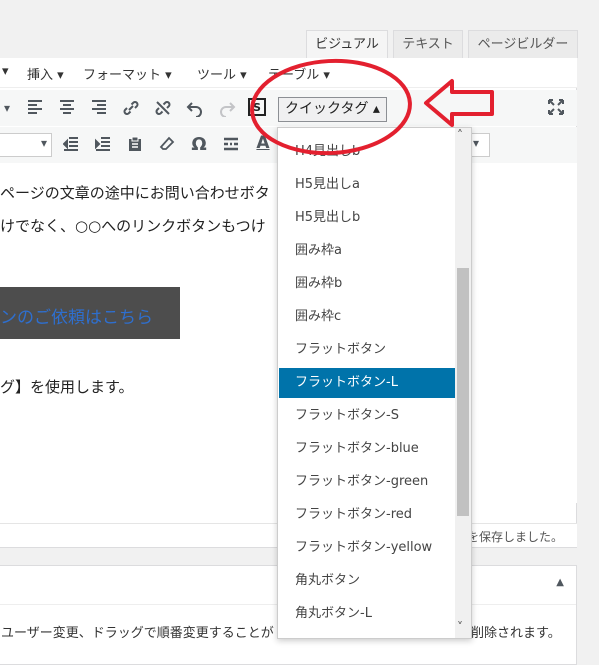  Describe the element at coordinates (331, 107) in the screenshot. I see `annotation-circle` at that location.